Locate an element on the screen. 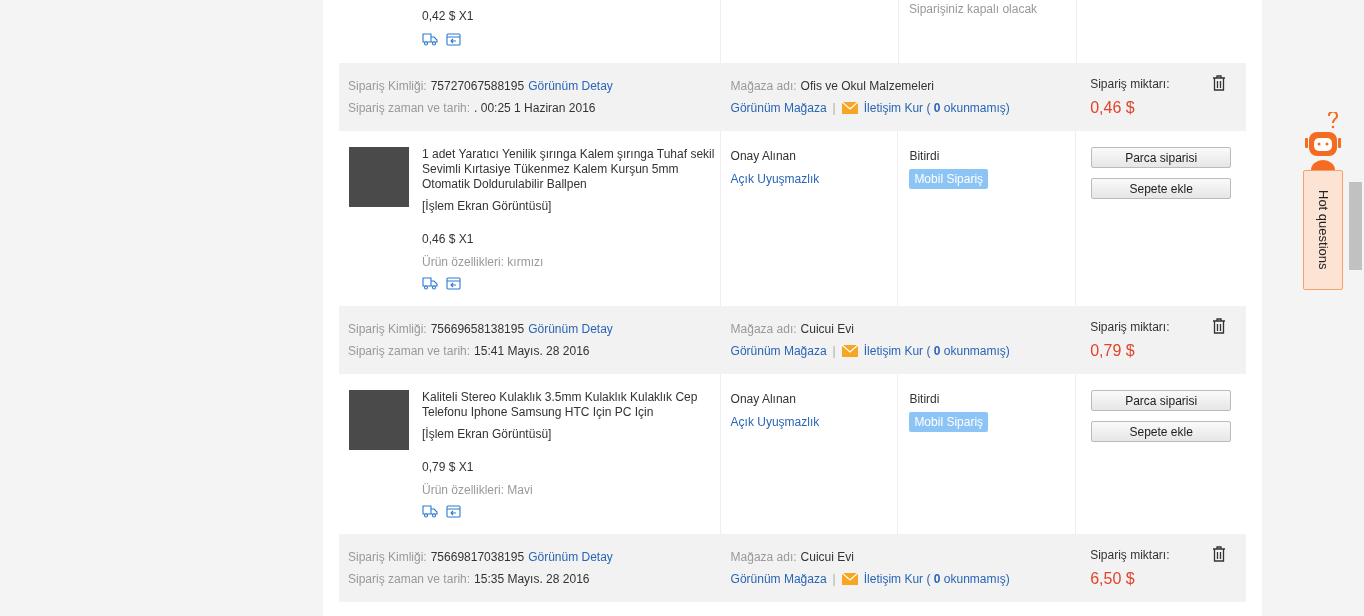 The height and width of the screenshot is (616, 1364). product-title-link: 1 adet Yaratıcı Yenilik şırınga Kalem şırınga Tuhaf sekil Sevimli Kırtasiye Tükenmez Kalem Kurşun 5mm Otomatik Doldurulabilir Ballpen is located at coordinates (569, 169).